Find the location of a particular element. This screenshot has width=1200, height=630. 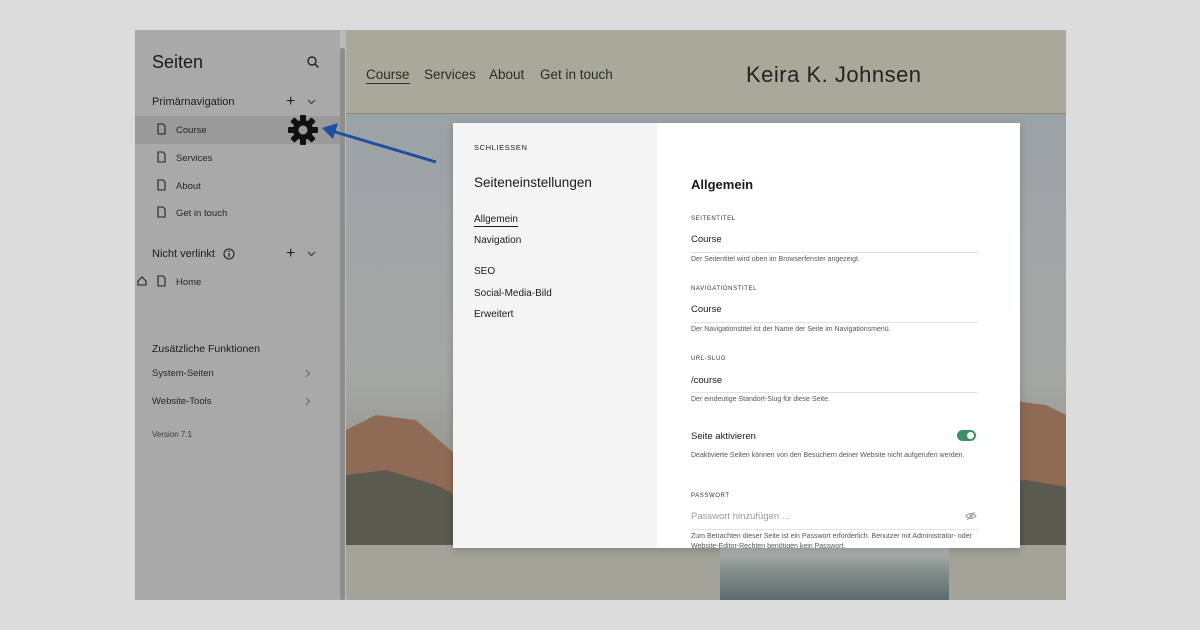

lake-image is located at coordinates (834, 572).